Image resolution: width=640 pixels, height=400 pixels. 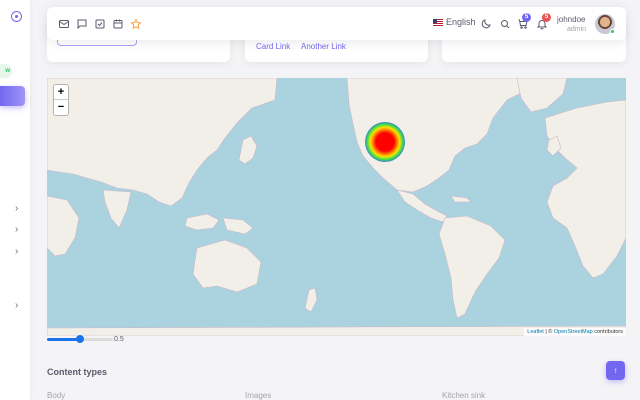 I want to click on calendar-icon, so click(x=117, y=23).